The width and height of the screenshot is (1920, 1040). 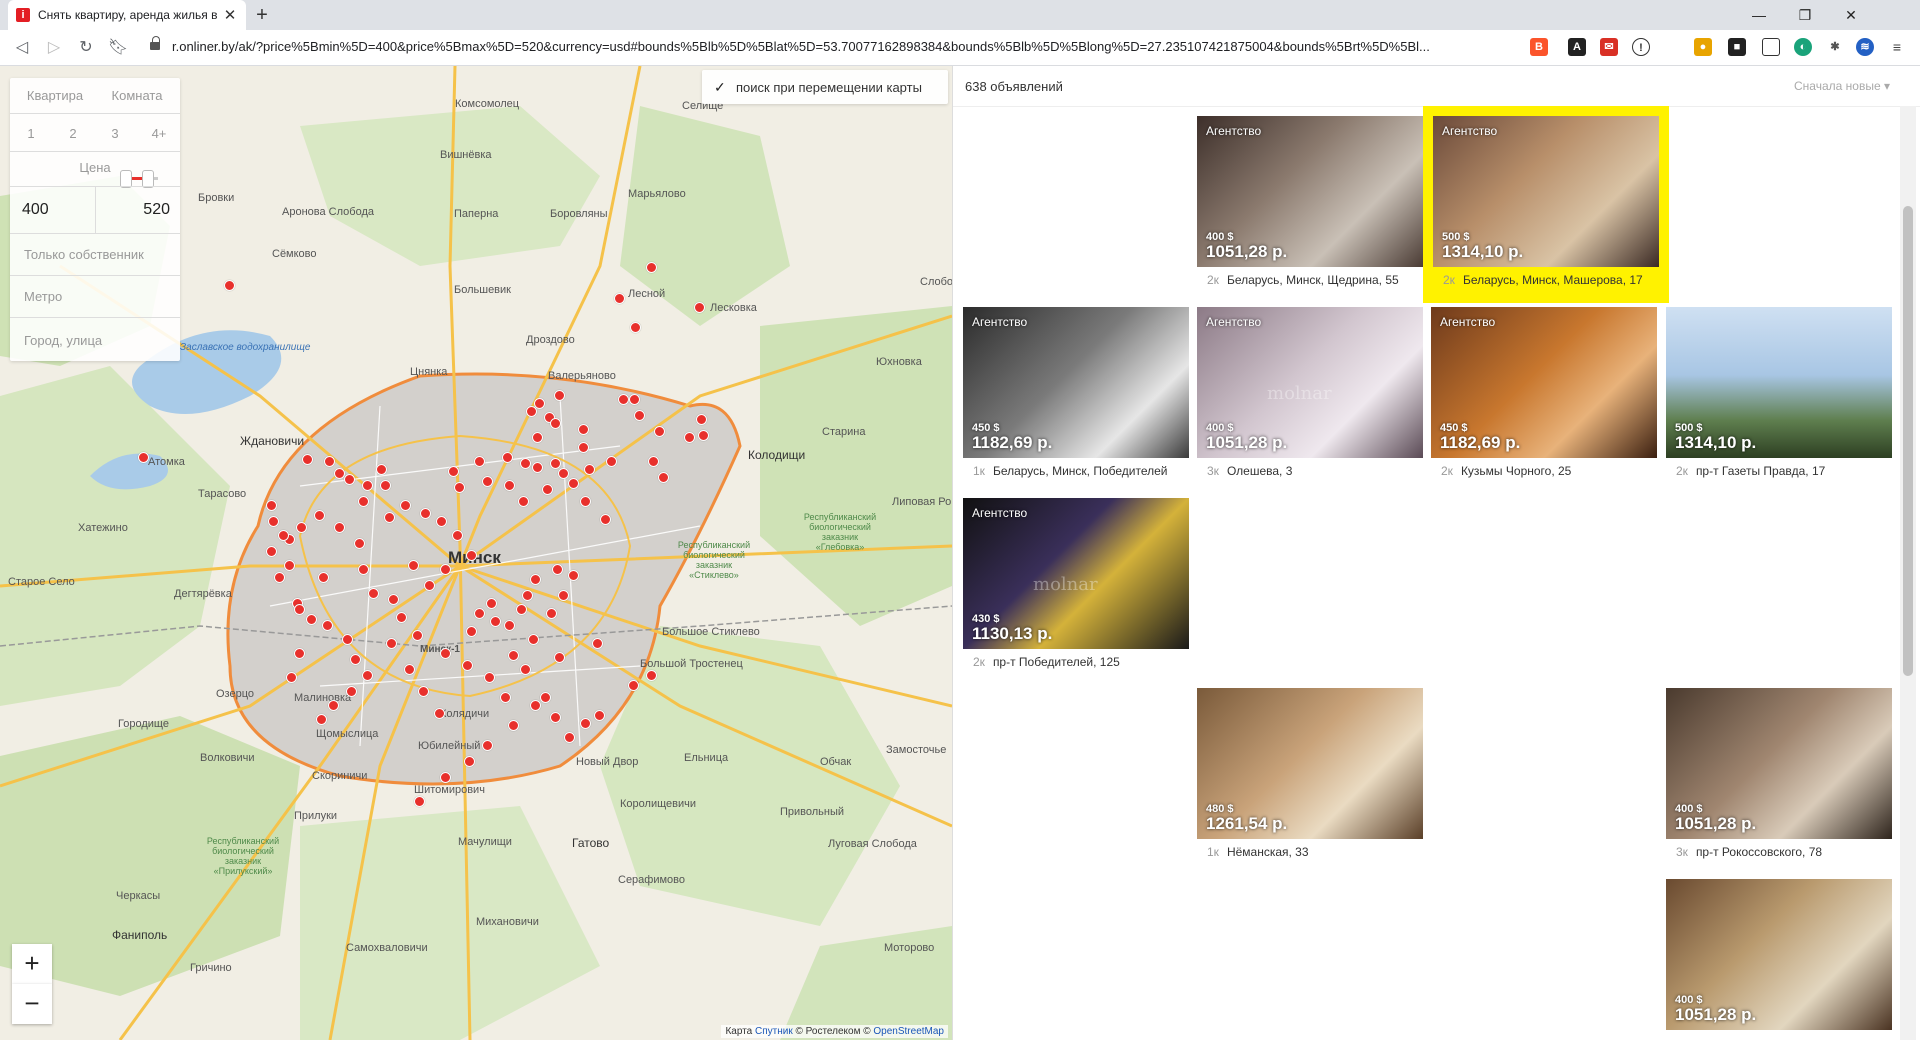 What do you see at coordinates (1076, 573) in the screenshot?
I see `listing-photo: molnar Агентство 430 $1130,13 р.` at bounding box center [1076, 573].